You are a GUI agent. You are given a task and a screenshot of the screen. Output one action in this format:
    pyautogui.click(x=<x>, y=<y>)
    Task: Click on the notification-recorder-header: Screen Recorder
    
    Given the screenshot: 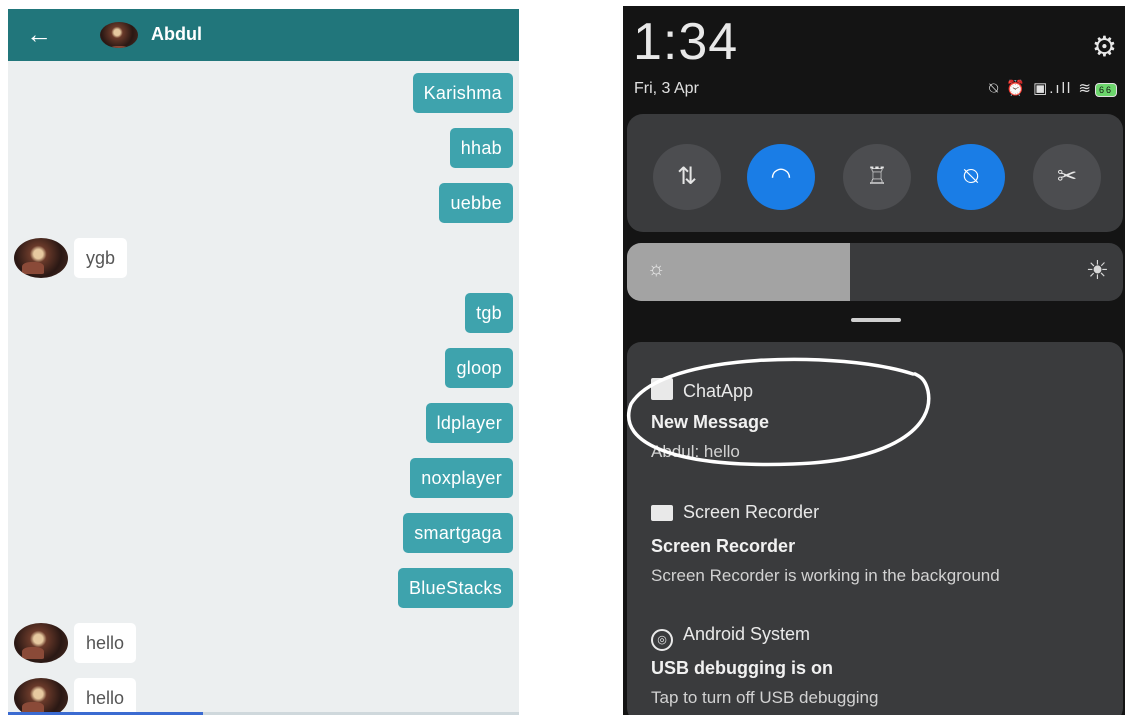 What is the action you would take?
    pyautogui.click(x=735, y=512)
    